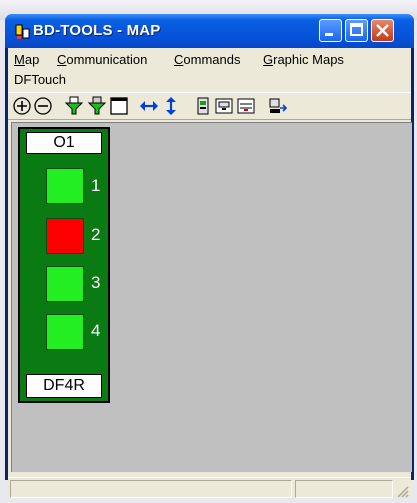  What do you see at coordinates (102, 59) in the screenshot?
I see `menu-communication: Communication` at bounding box center [102, 59].